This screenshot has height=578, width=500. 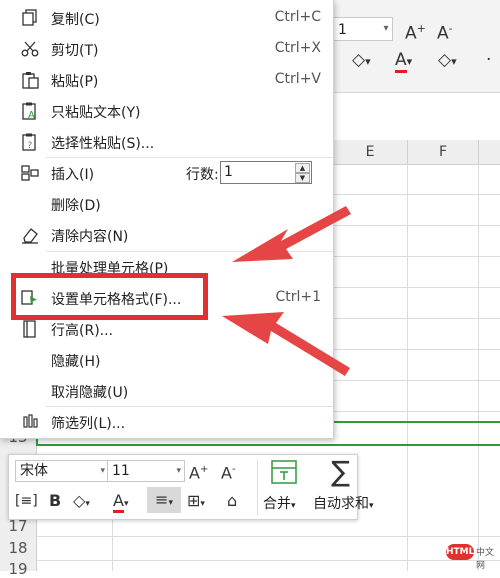 I want to click on align-center-button: ≡▾, so click(x=164, y=500).